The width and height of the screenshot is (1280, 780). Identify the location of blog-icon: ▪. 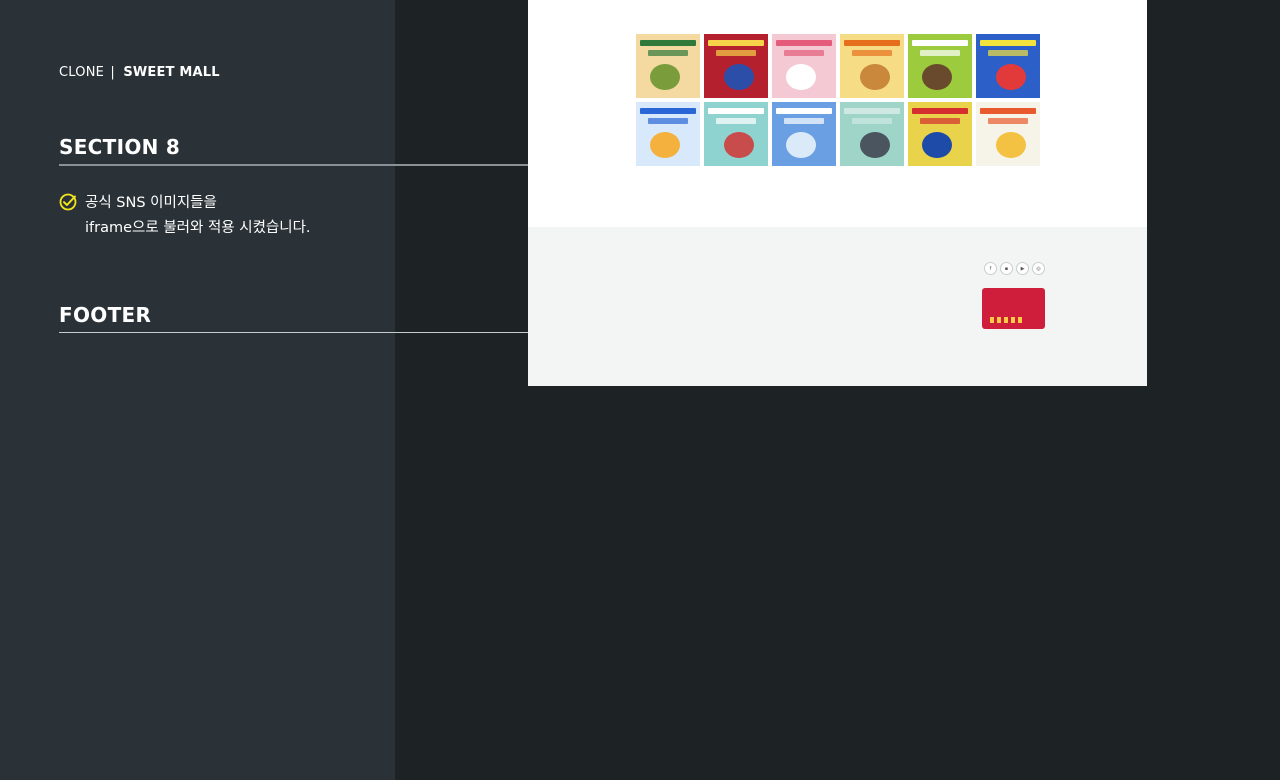
(1006, 268).